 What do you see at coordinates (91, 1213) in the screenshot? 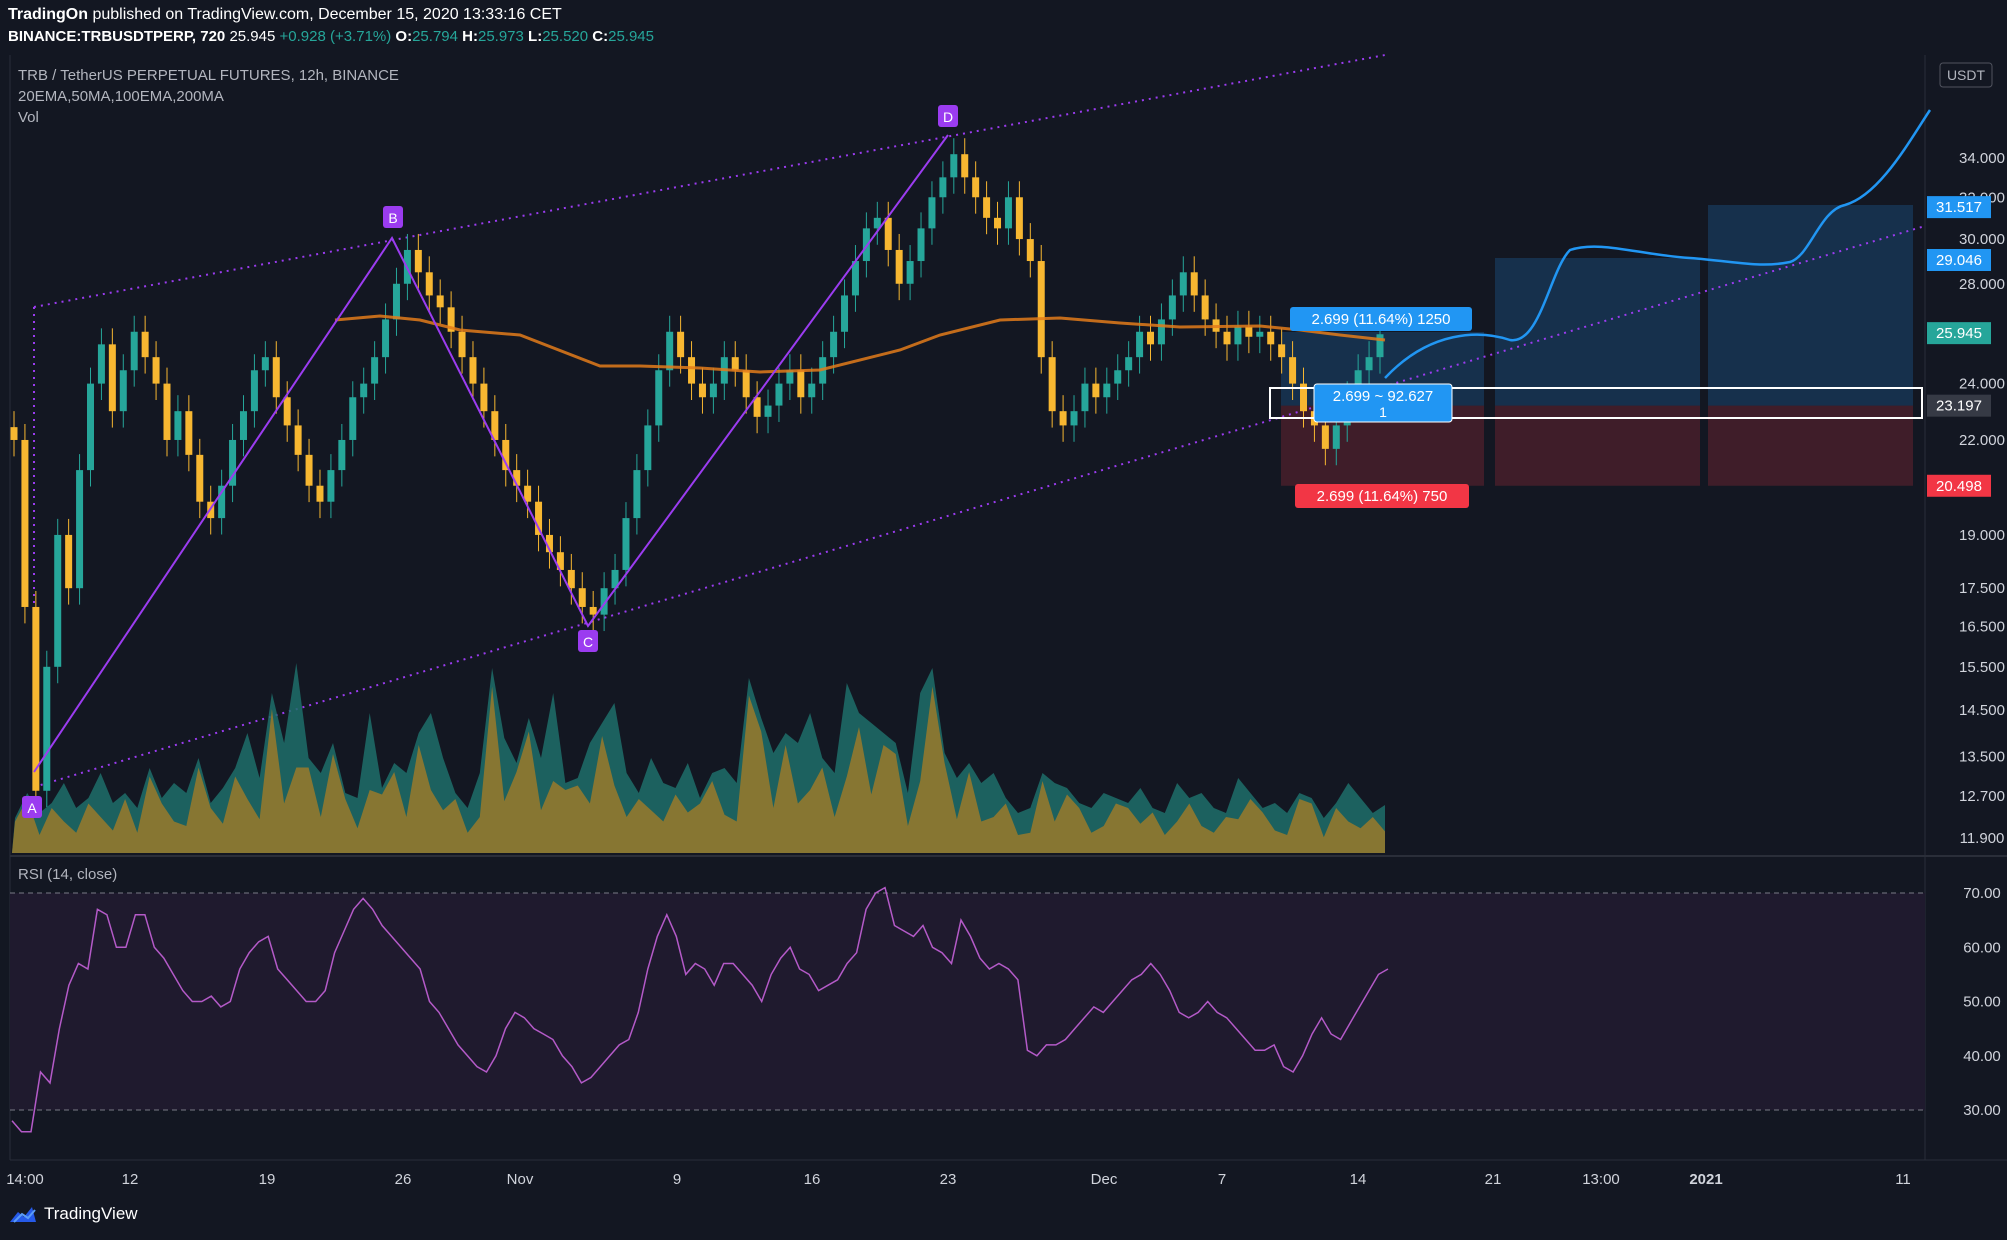
I see `tradingview-brand: TradingView` at bounding box center [91, 1213].